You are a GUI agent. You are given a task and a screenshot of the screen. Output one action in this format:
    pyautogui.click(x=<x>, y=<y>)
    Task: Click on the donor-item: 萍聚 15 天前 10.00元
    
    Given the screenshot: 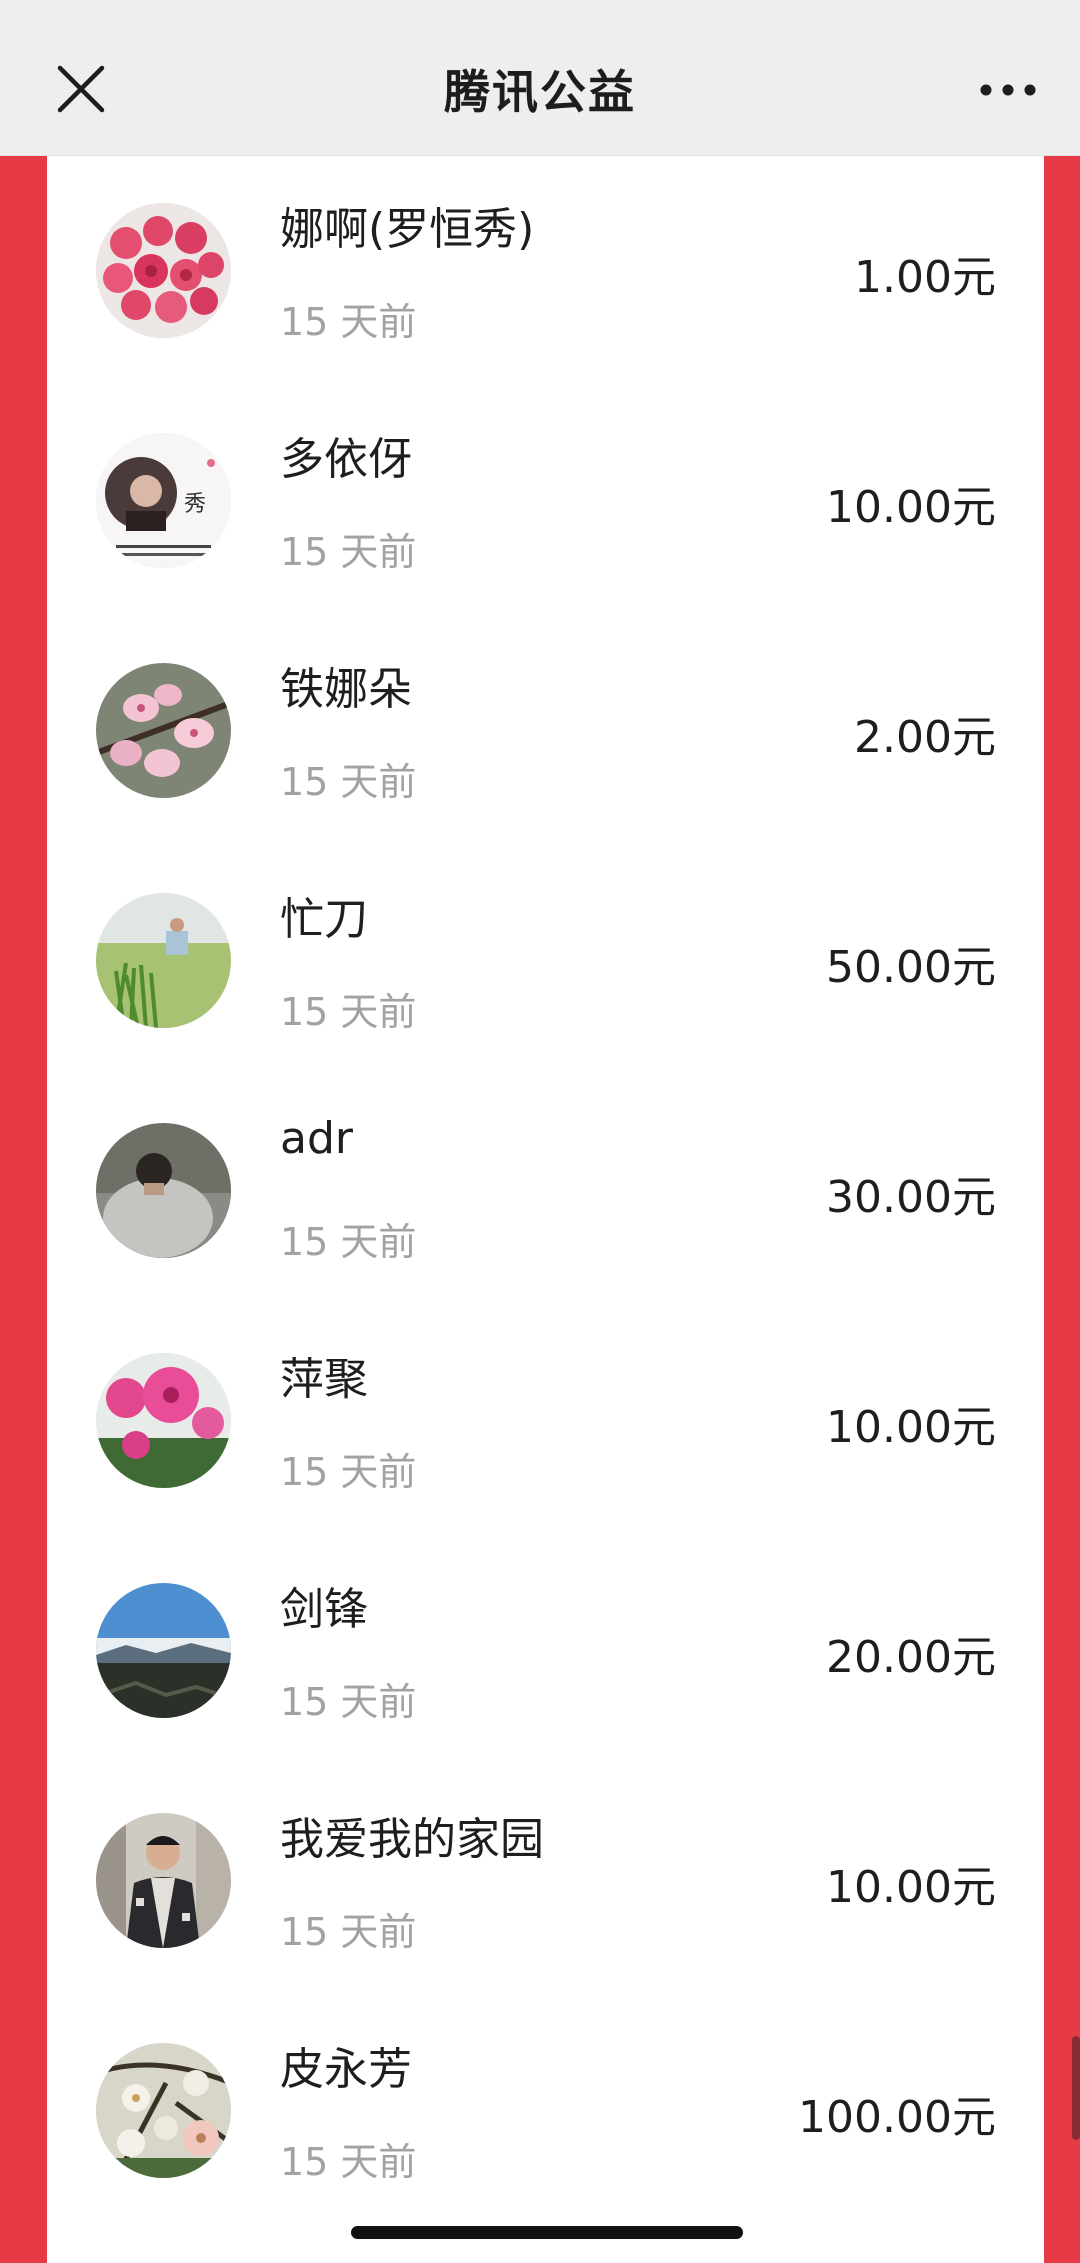 What is the action you would take?
    pyautogui.click(x=545, y=1420)
    